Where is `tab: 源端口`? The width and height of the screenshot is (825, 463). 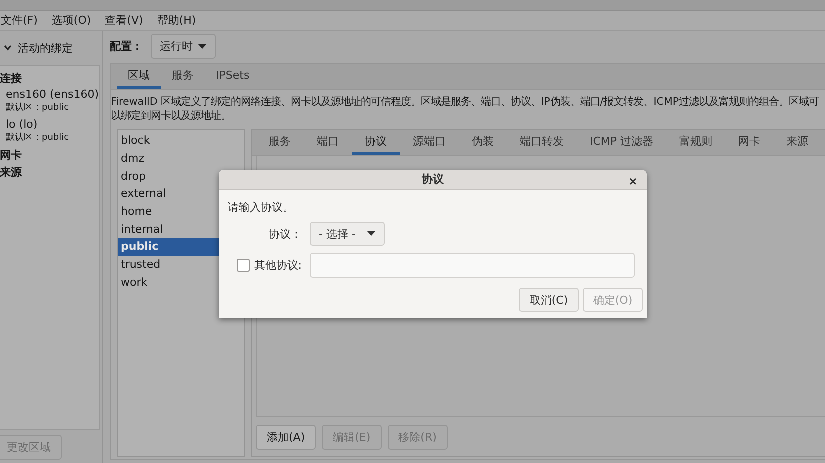
tab: 源端口 is located at coordinates (429, 142).